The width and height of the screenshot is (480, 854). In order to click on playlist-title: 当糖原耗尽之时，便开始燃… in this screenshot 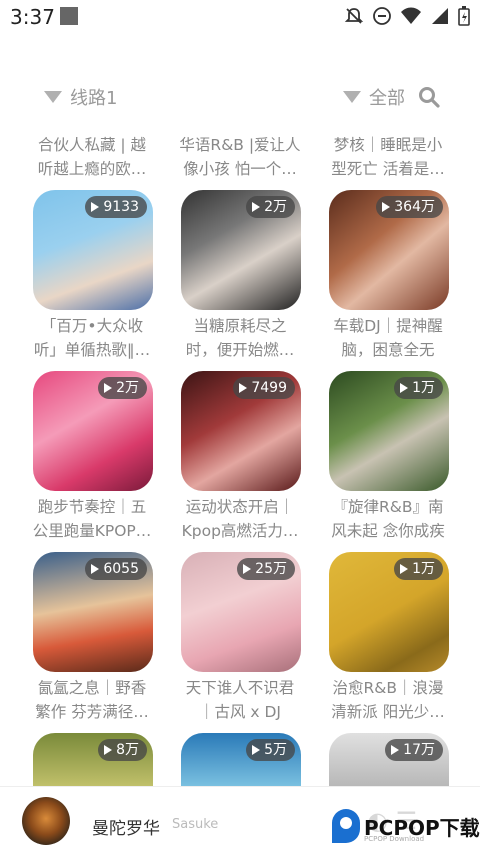, I will do `click(240, 338)`.